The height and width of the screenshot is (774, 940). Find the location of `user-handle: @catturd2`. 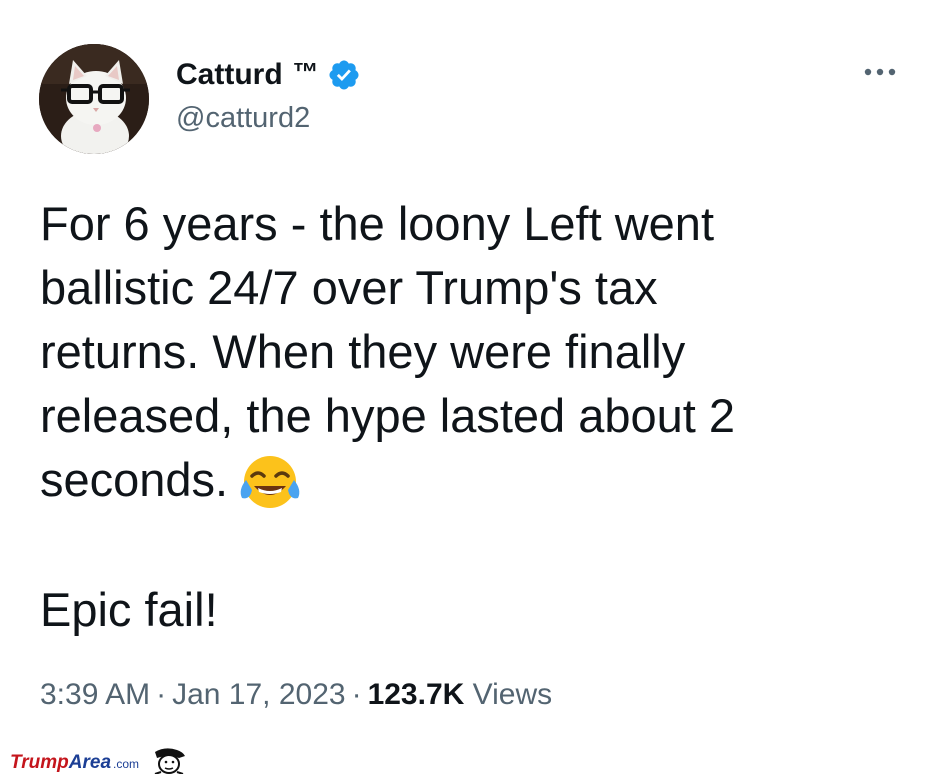

user-handle: @catturd2 is located at coordinates (243, 118).